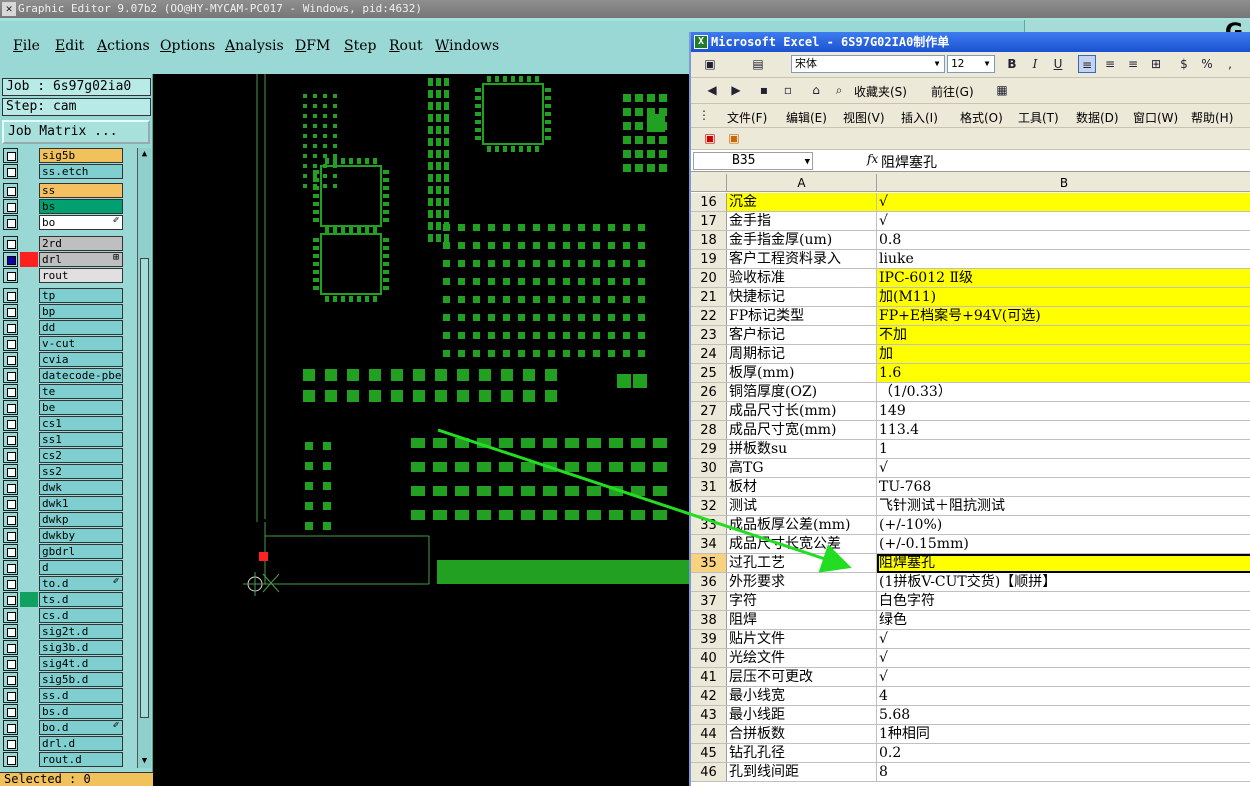 This screenshot has height=786, width=1250. What do you see at coordinates (802, 563) in the screenshot?
I see `cell-a: 过孔工艺` at bounding box center [802, 563].